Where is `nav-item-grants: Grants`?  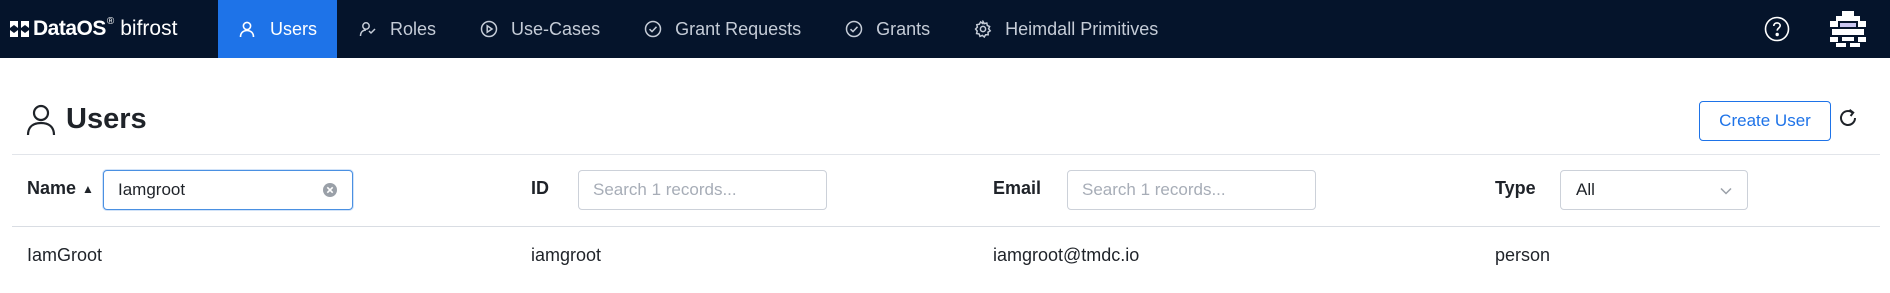 nav-item-grants: Grants is located at coordinates (887, 29).